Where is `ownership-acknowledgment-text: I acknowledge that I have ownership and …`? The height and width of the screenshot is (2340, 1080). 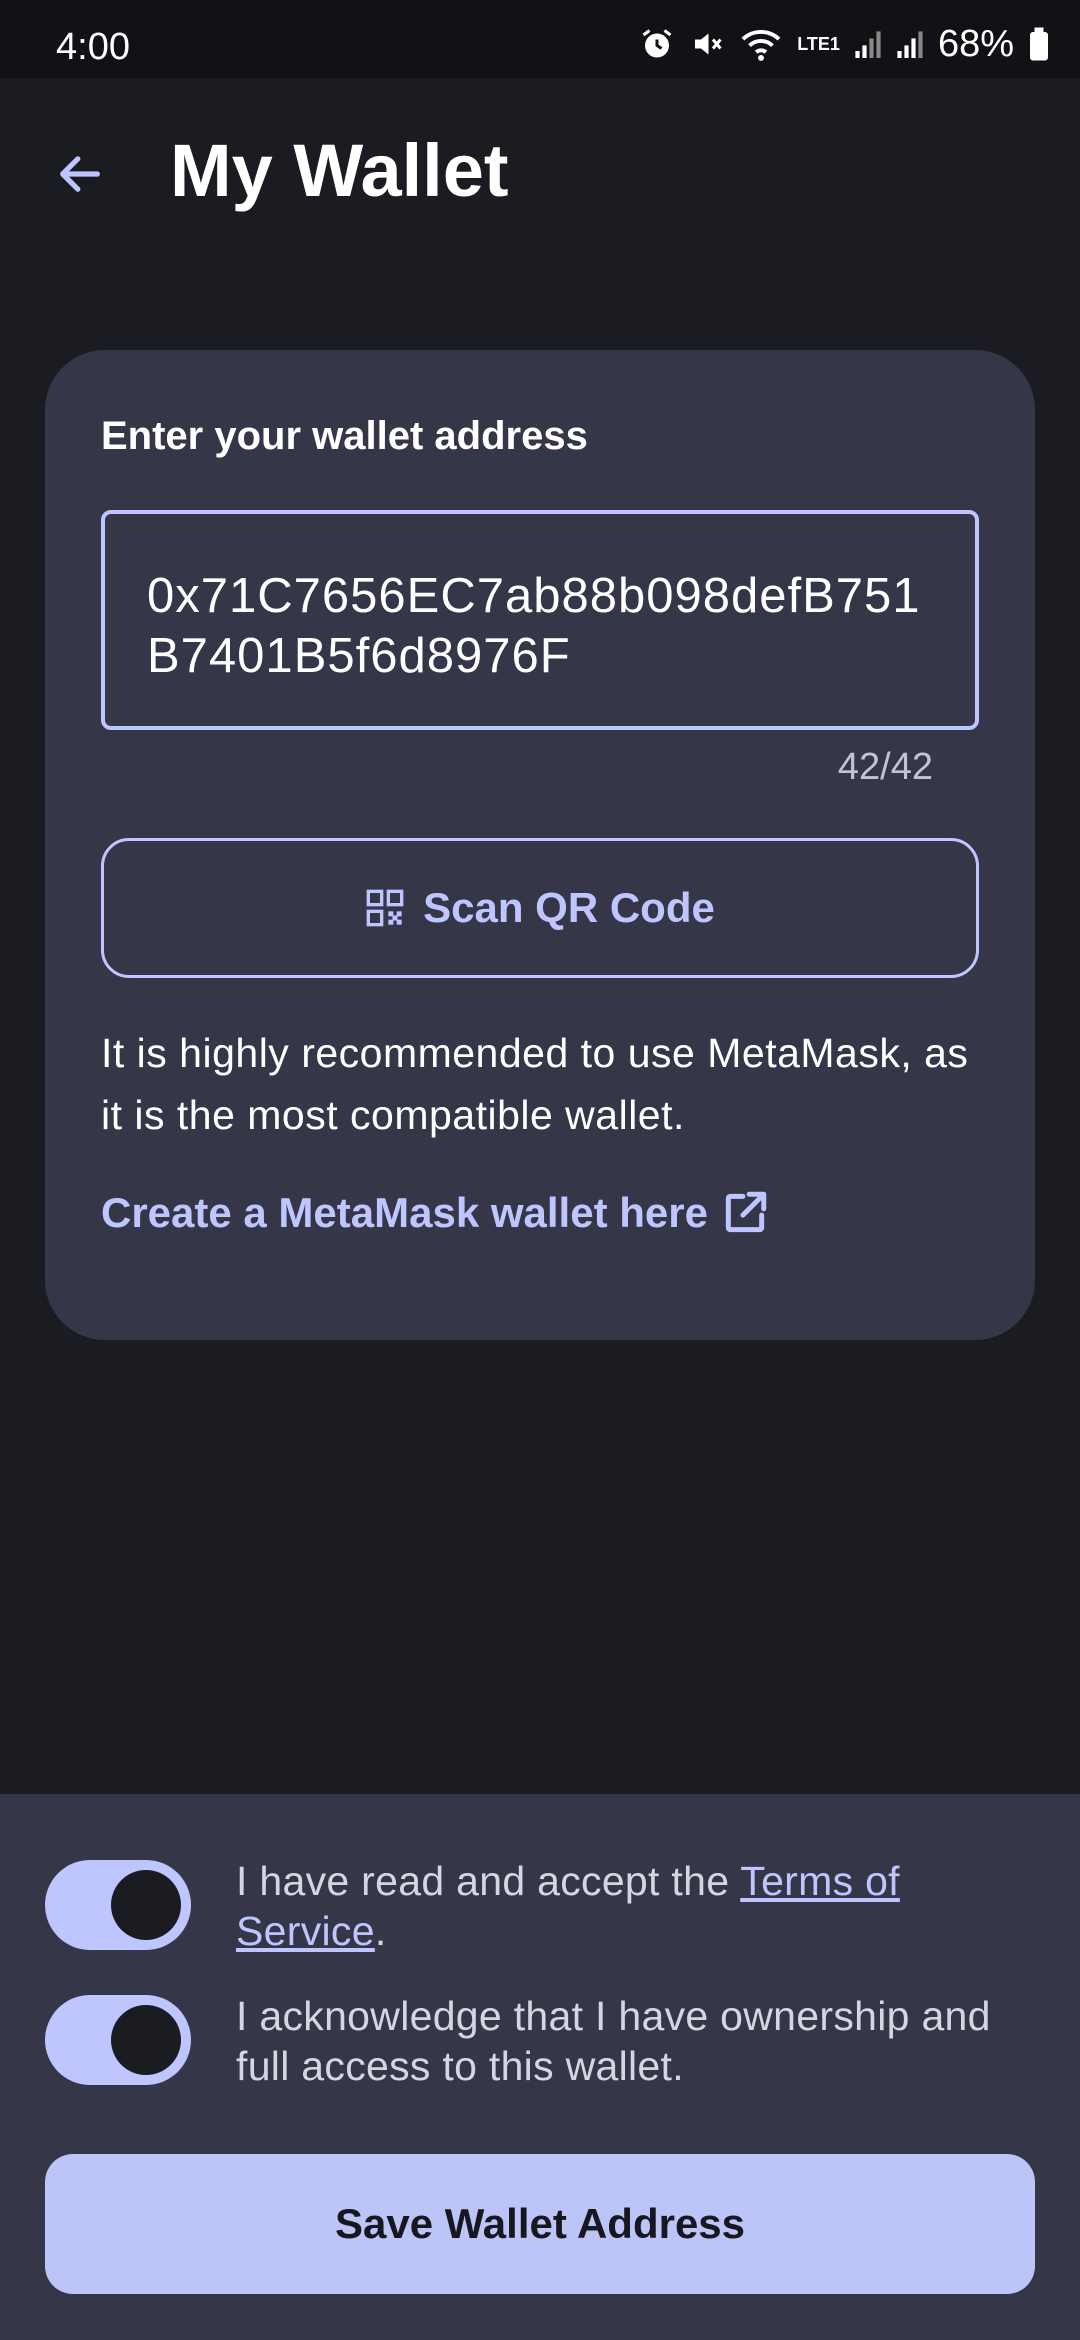 ownership-acknowledgment-text: I acknowledge that I have ownership and … is located at coordinates (613, 2041).